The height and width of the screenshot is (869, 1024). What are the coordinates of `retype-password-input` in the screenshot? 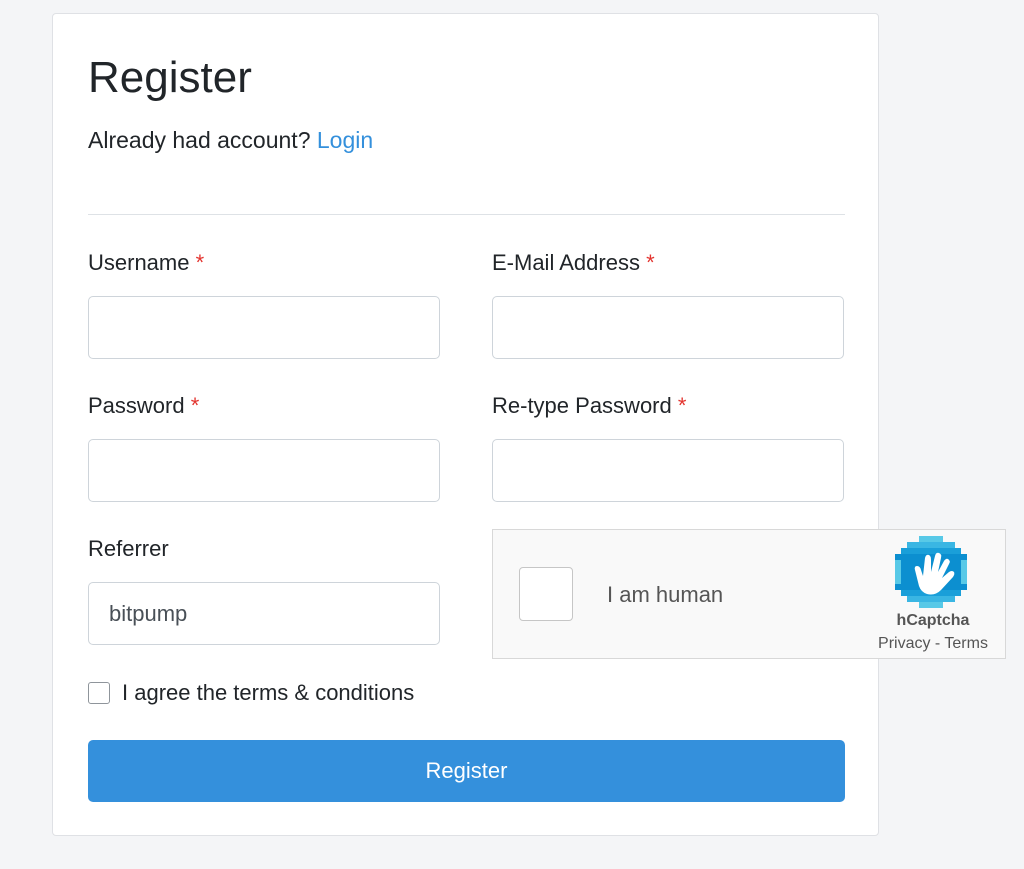 It's located at (668, 470).